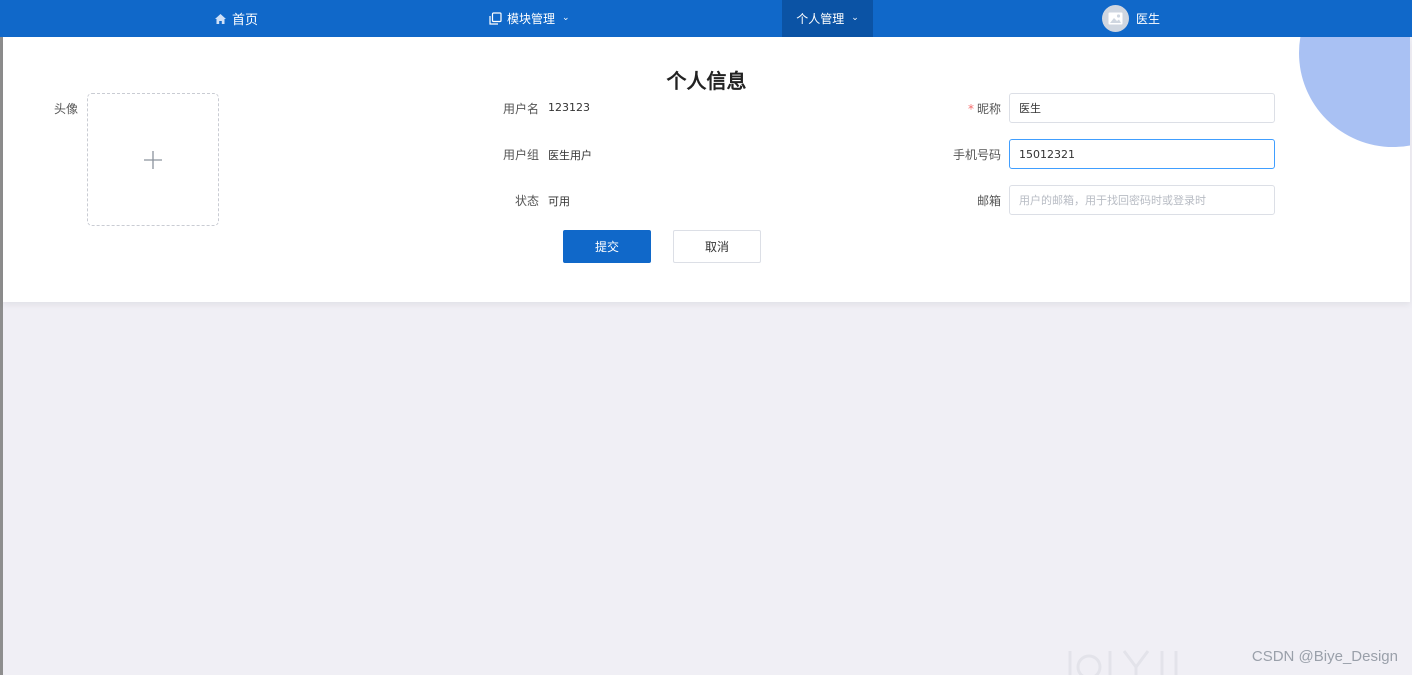 The image size is (1412, 675). What do you see at coordinates (1142, 200) in the screenshot?
I see `email-field` at bounding box center [1142, 200].